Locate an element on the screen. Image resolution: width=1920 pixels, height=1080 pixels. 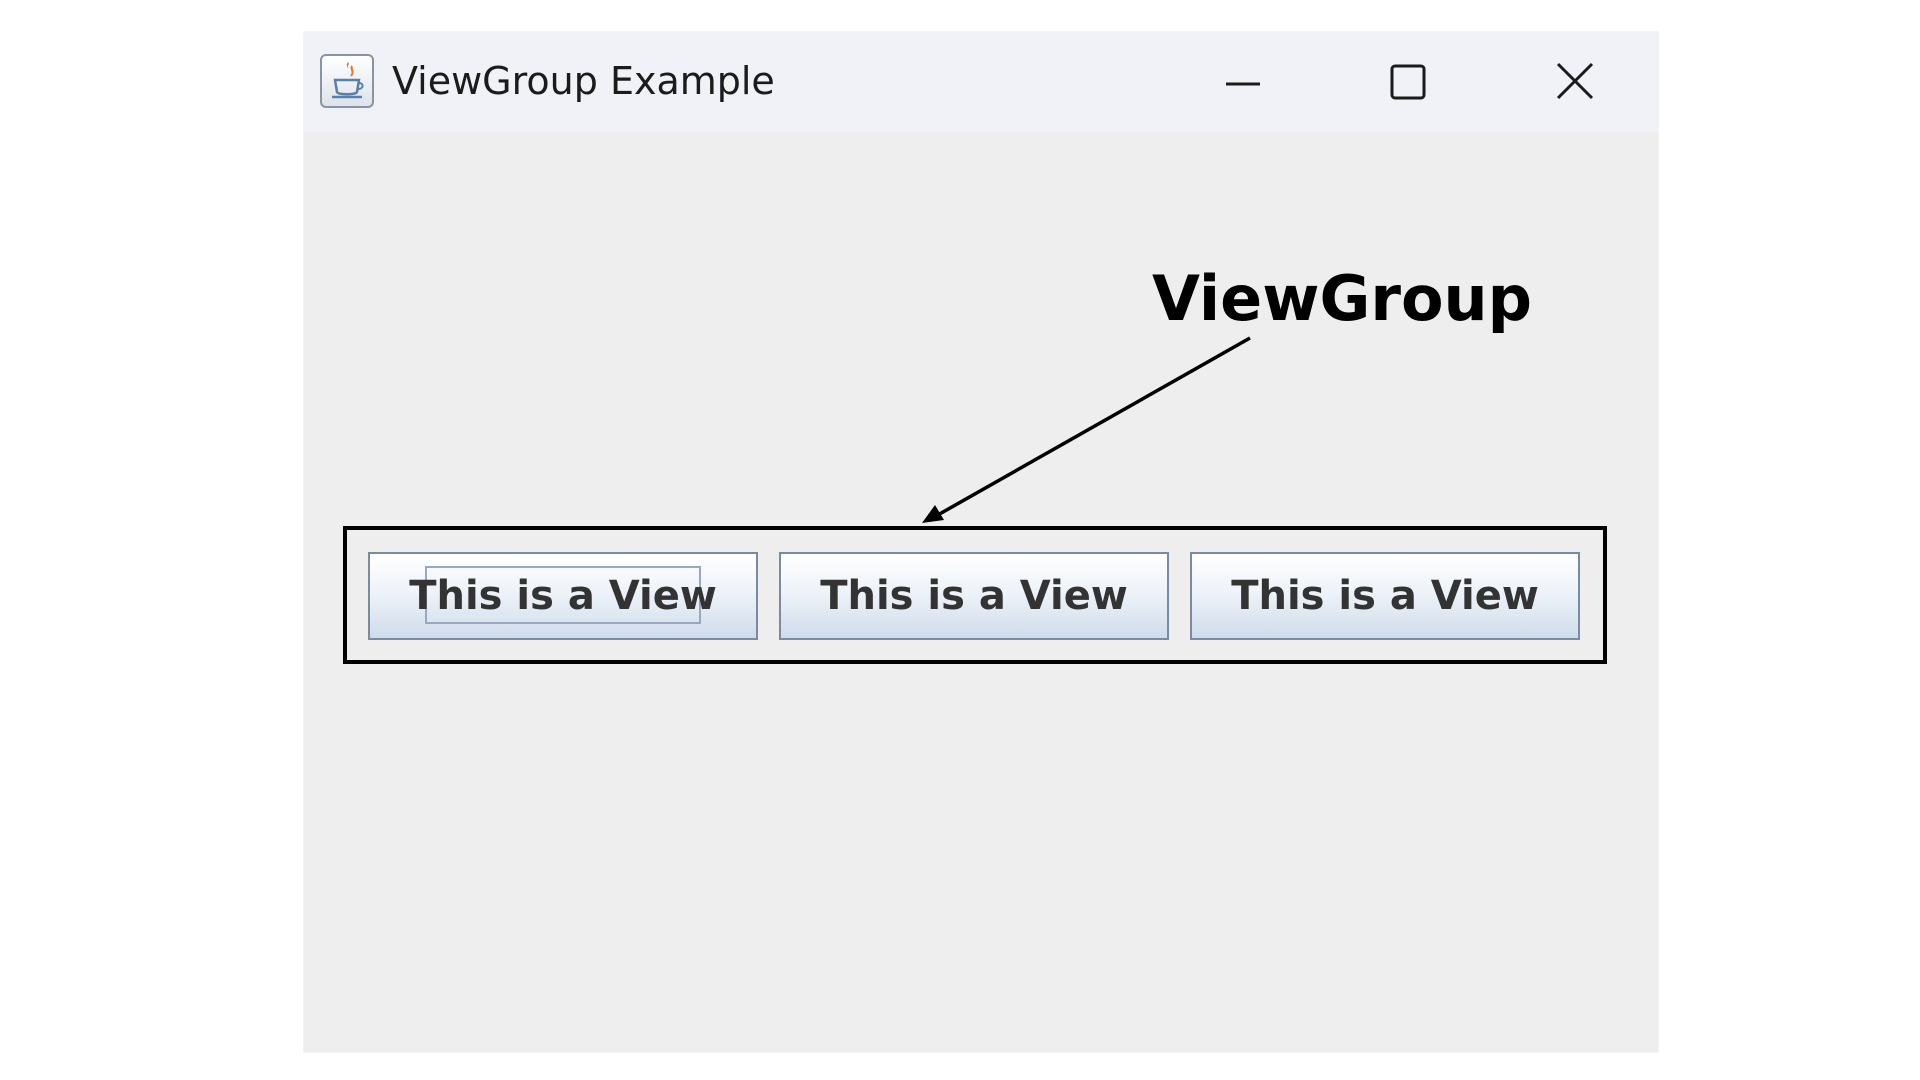
close-button is located at coordinates (1575, 80).